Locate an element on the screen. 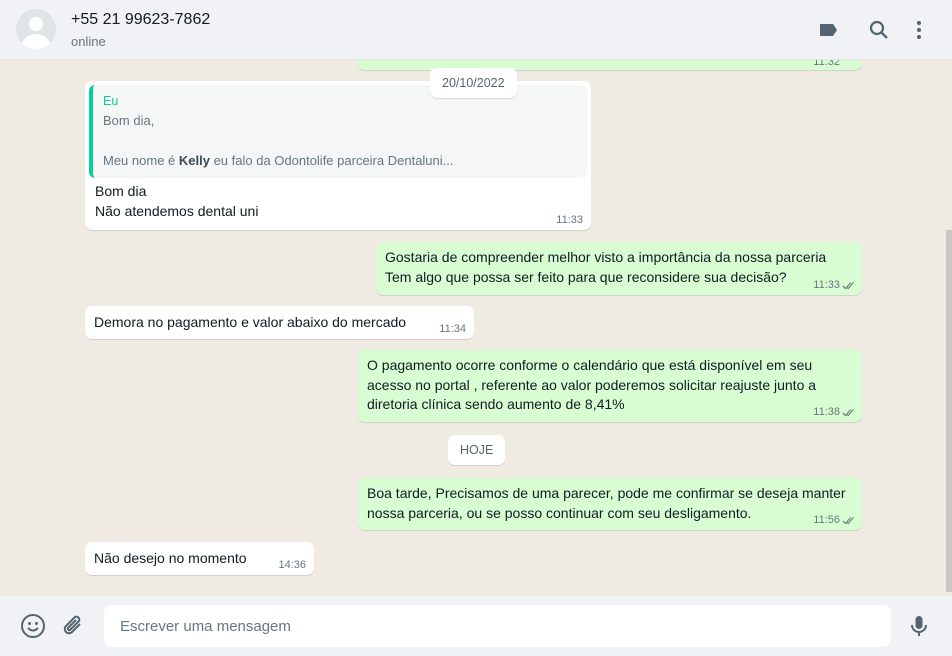  contact-status: online is located at coordinates (88, 41).